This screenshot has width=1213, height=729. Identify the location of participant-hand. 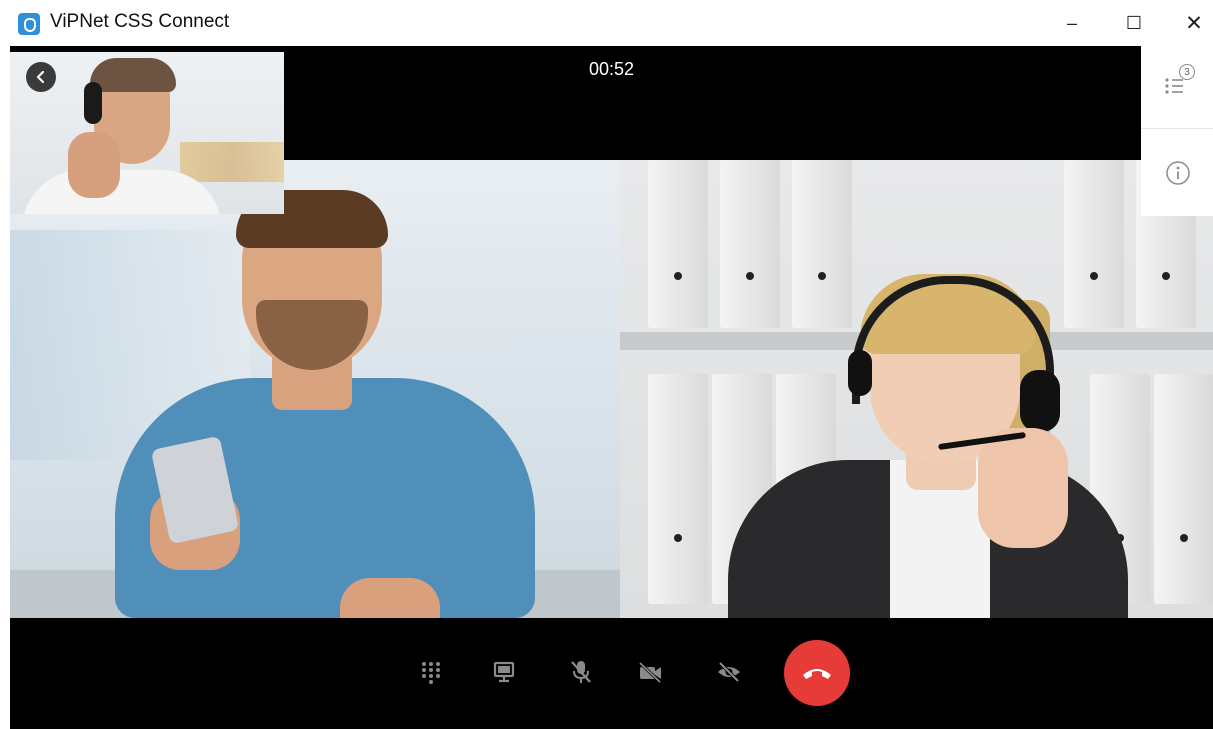
(1023, 488).